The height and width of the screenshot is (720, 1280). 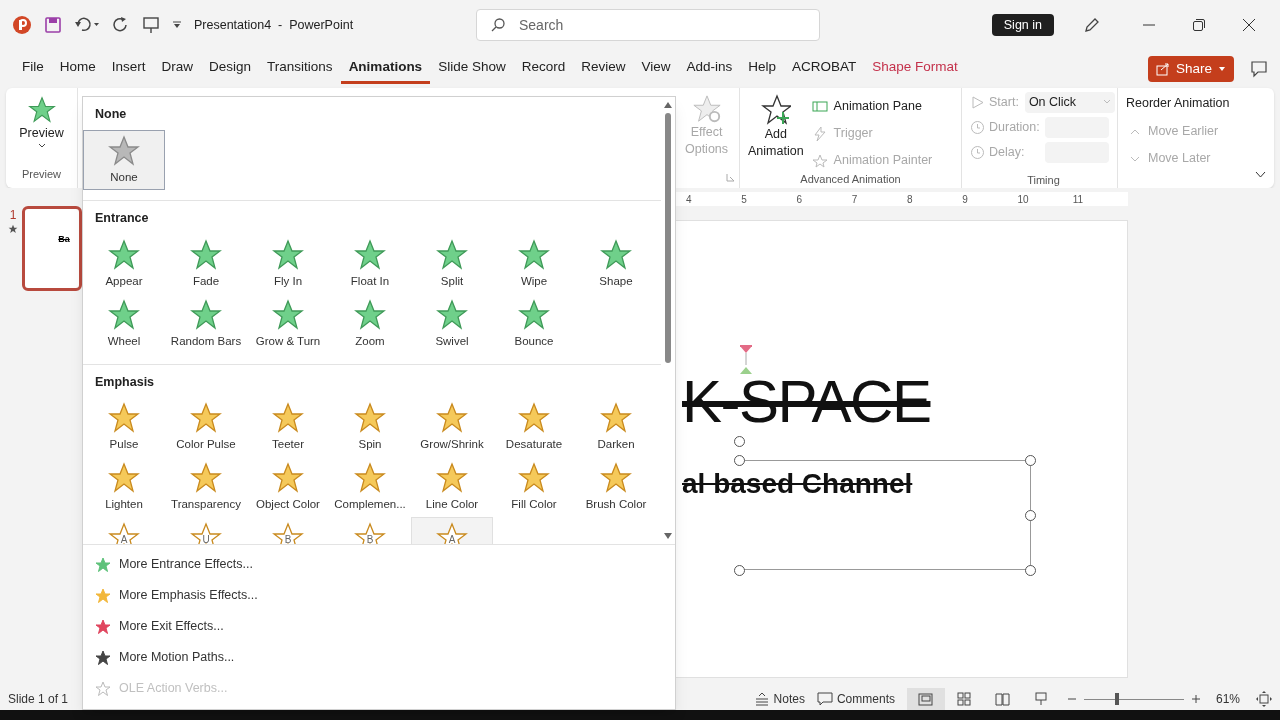 What do you see at coordinates (151, 25) in the screenshot?
I see `presentation-icon` at bounding box center [151, 25].